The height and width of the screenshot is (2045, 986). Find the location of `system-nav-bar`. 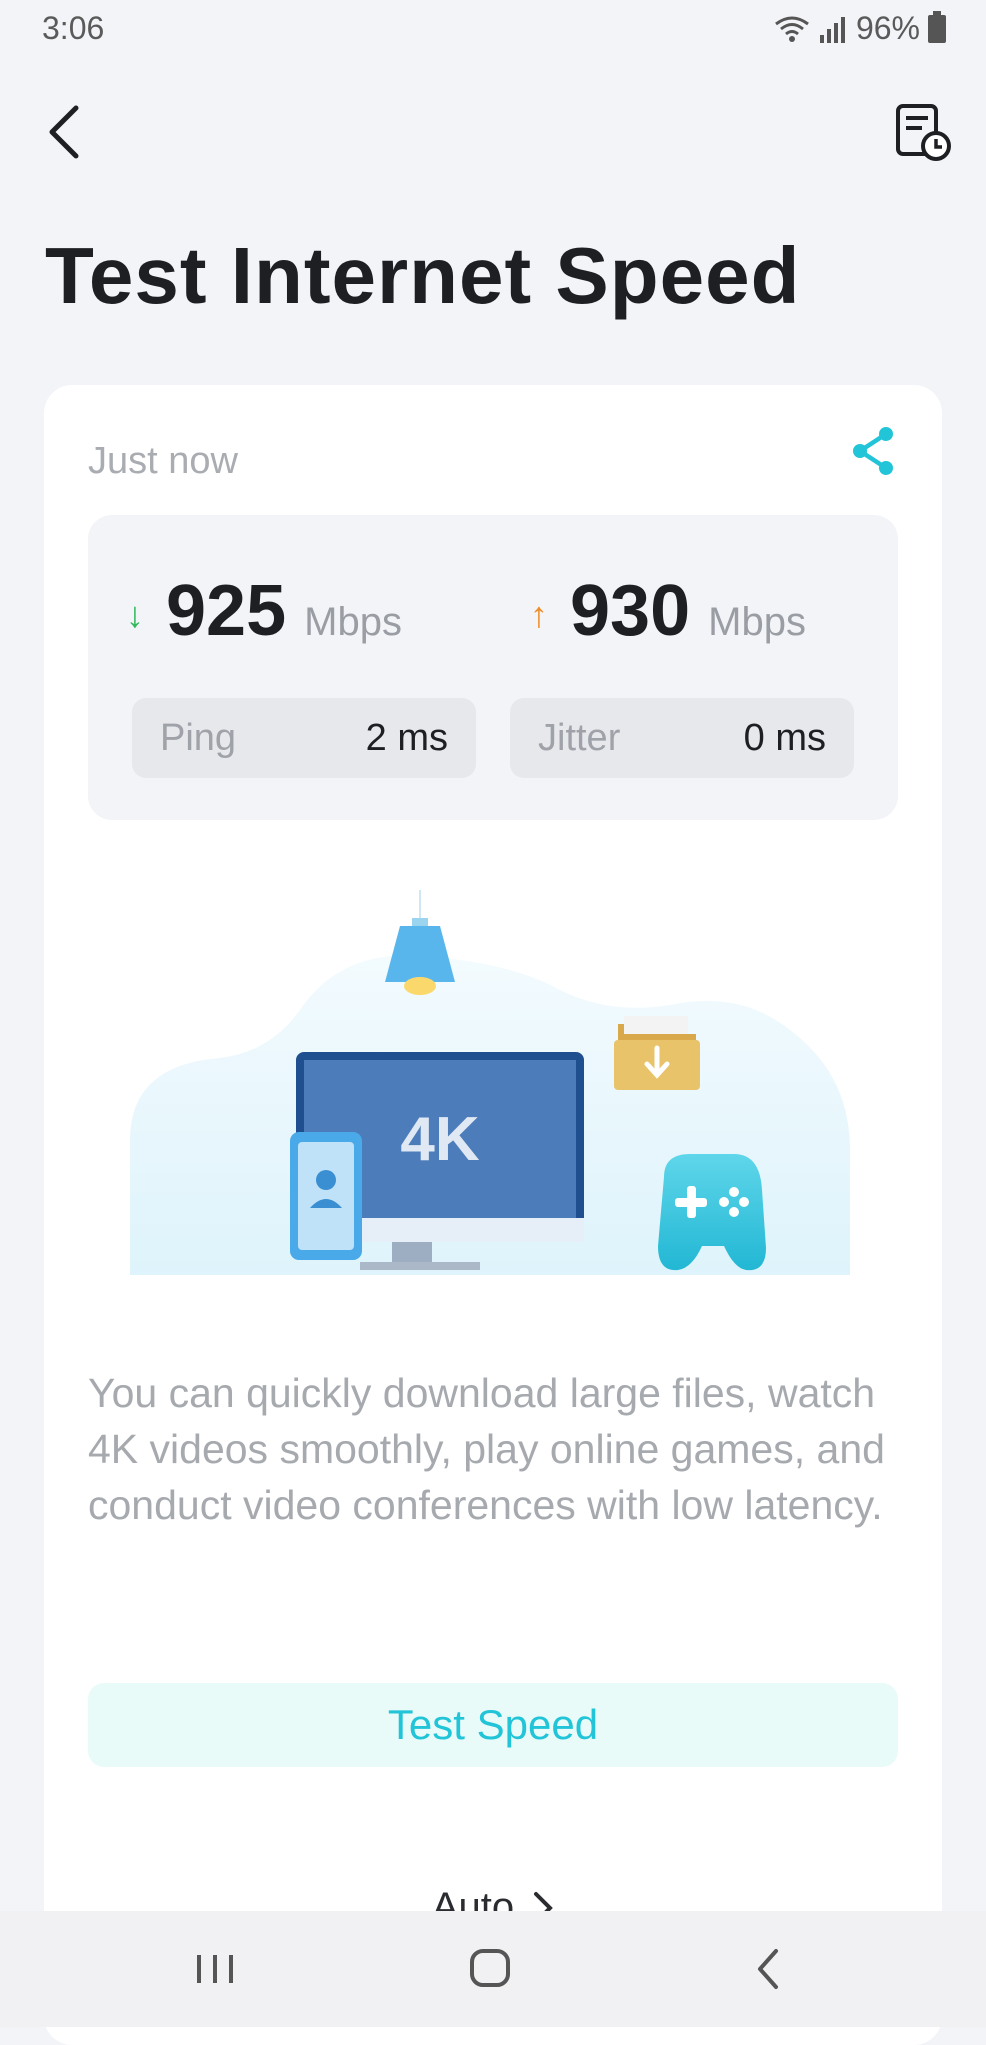

system-nav-bar is located at coordinates (493, 1969).